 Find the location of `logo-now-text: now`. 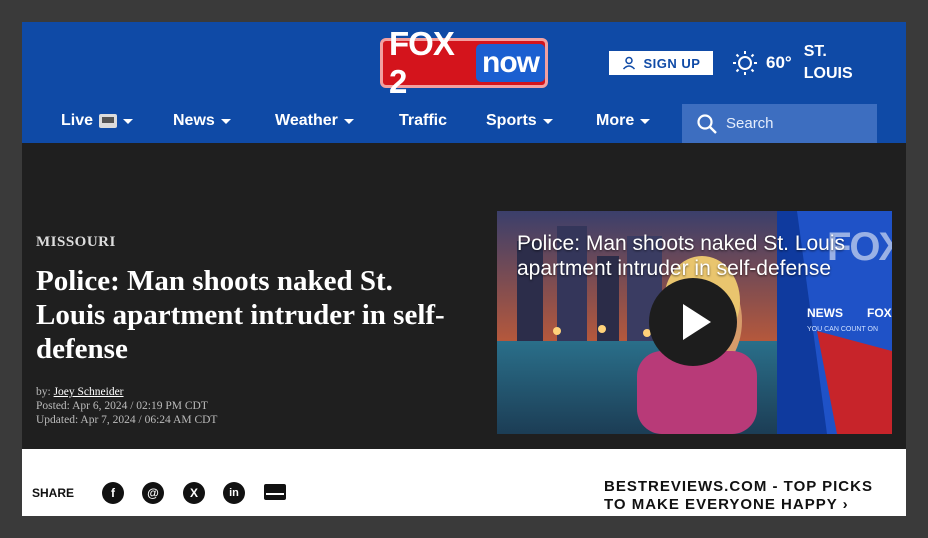

logo-now-text: now is located at coordinates (510, 63).